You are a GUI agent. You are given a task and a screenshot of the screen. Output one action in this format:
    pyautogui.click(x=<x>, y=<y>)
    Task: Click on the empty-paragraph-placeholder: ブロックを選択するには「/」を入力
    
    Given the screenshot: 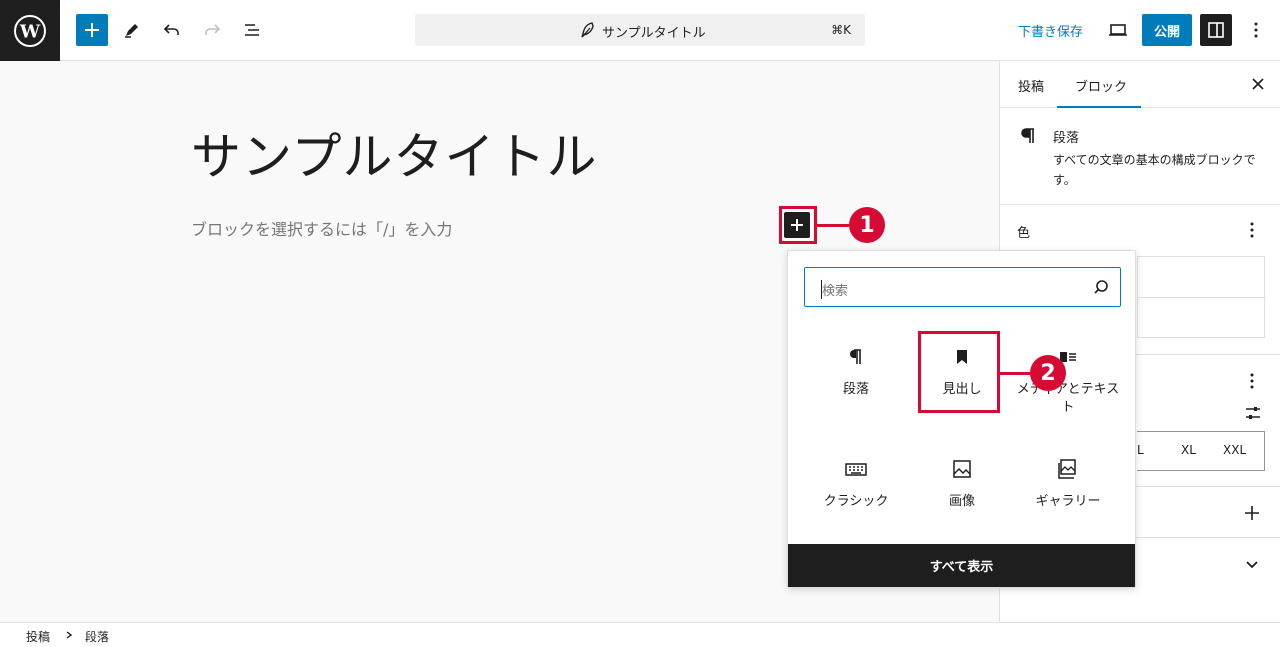 What is the action you would take?
    pyautogui.click(x=321, y=228)
    